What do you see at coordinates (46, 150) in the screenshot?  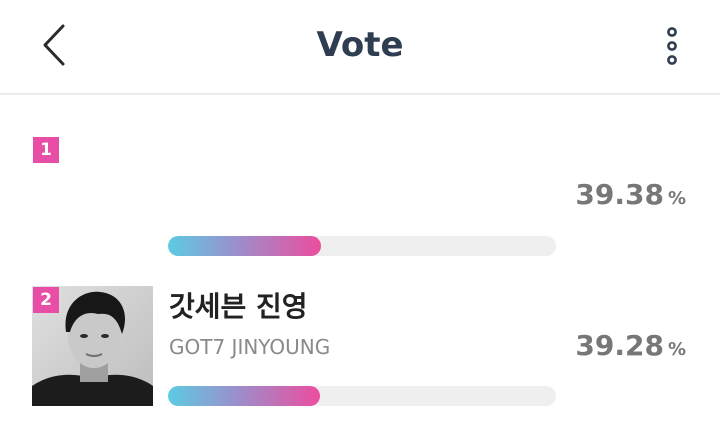 I see `rank-badge: 1` at bounding box center [46, 150].